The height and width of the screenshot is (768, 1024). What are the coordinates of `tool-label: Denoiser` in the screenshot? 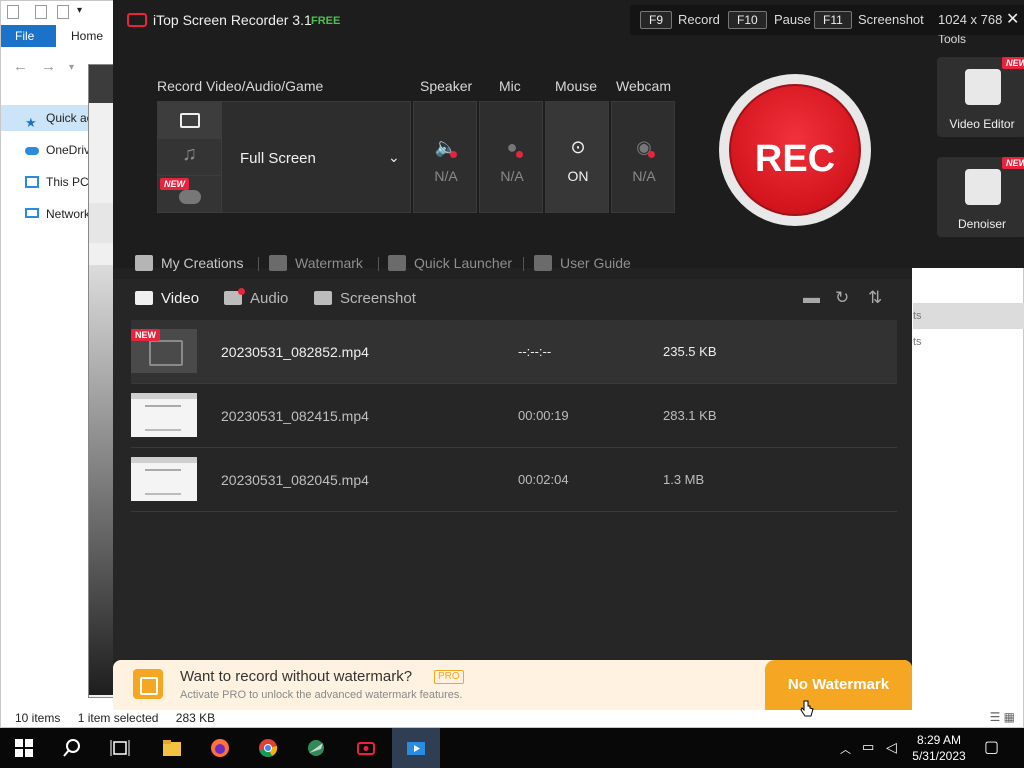 It's located at (982, 224).